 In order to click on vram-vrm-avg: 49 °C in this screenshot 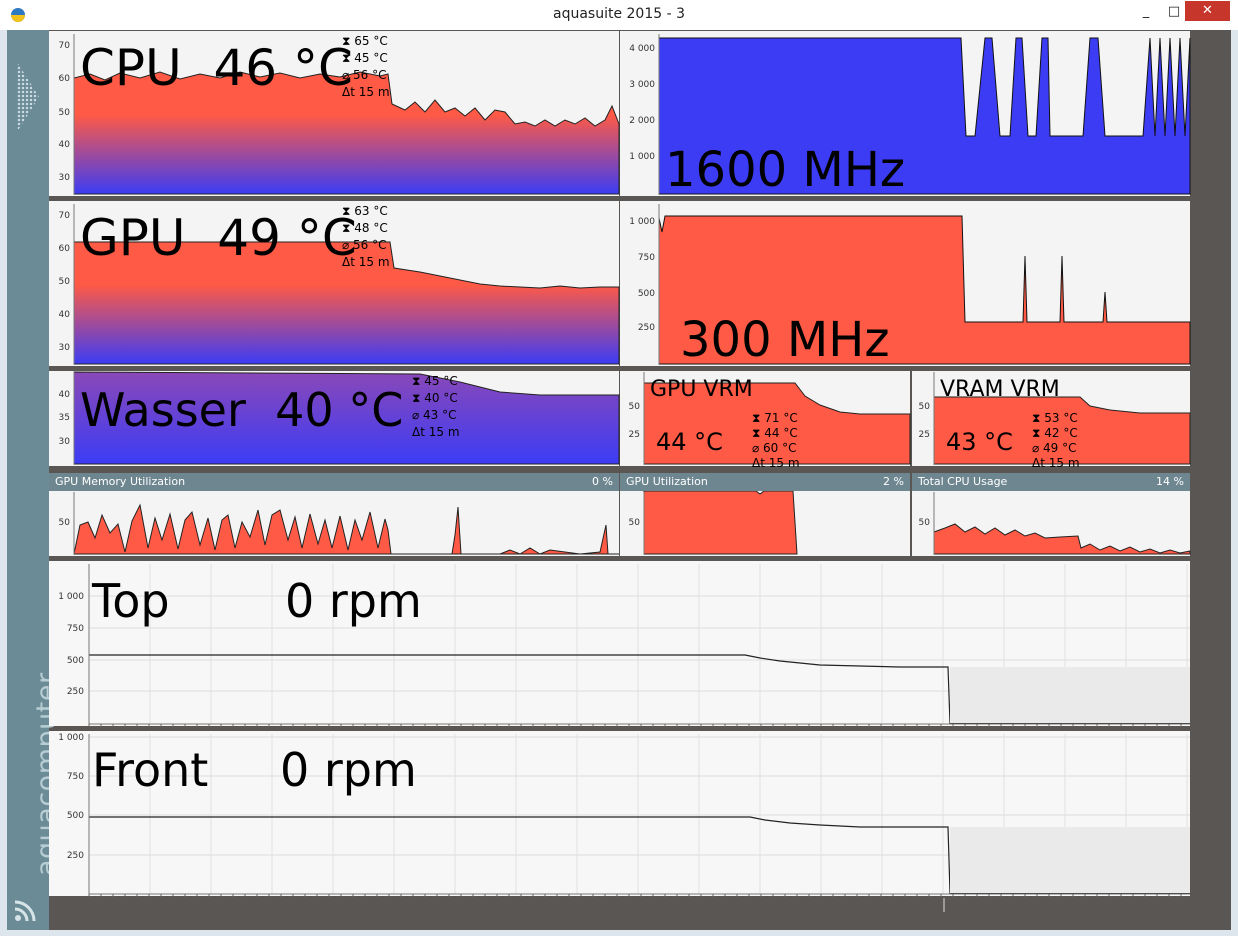, I will do `click(1060, 448)`.